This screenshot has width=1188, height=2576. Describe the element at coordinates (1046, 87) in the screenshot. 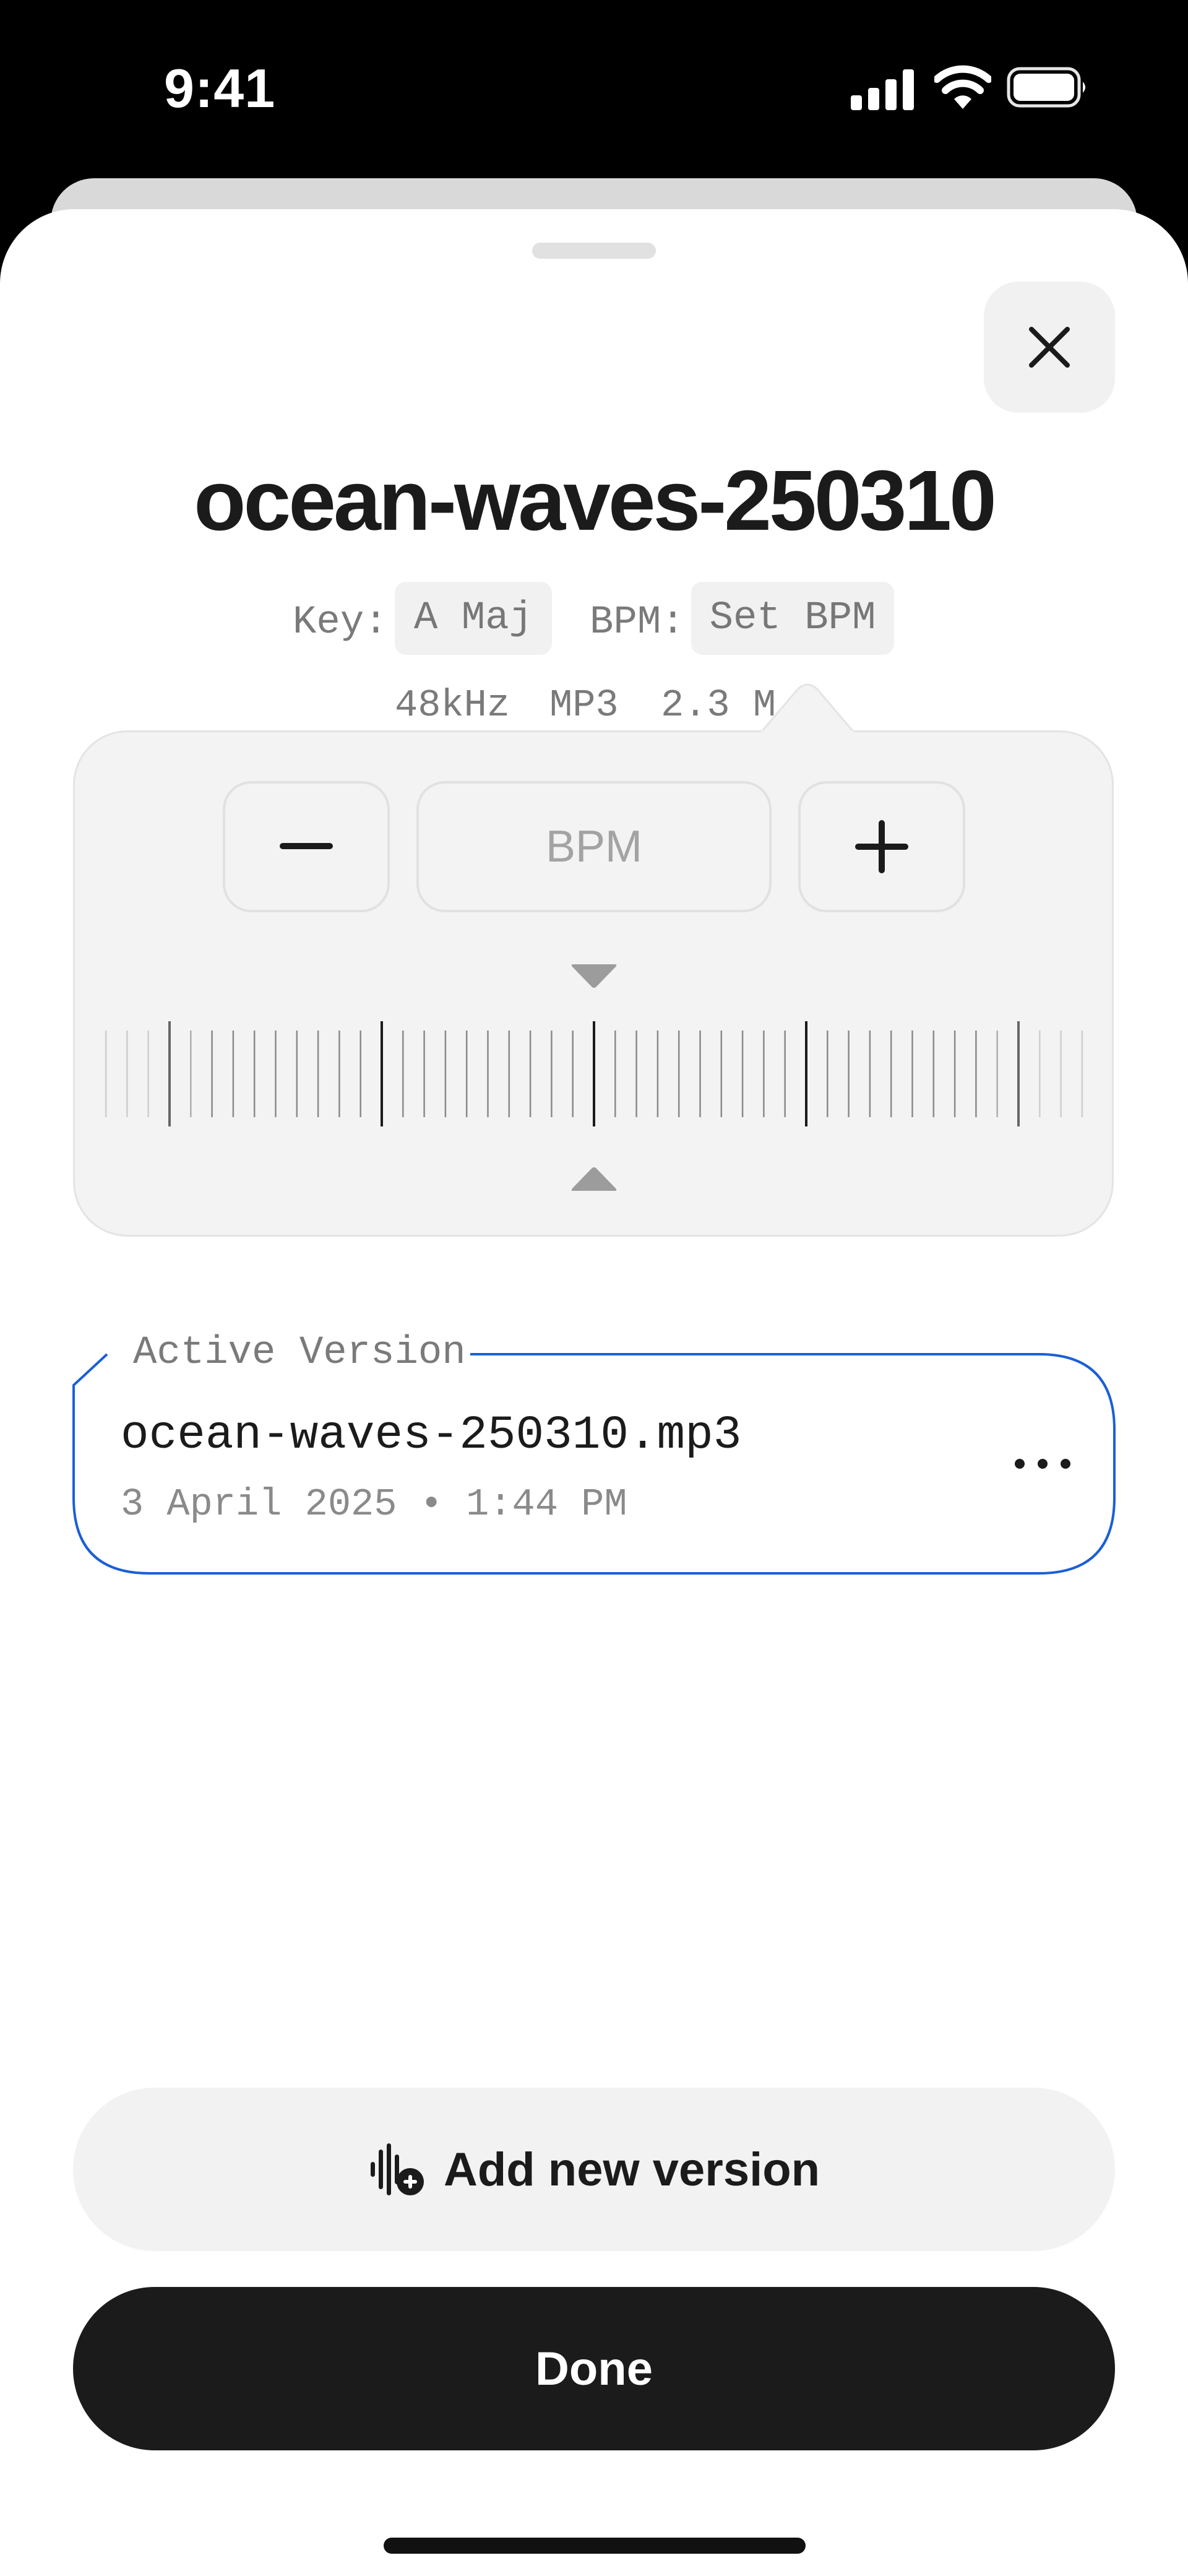

I see `battery-icon` at that location.